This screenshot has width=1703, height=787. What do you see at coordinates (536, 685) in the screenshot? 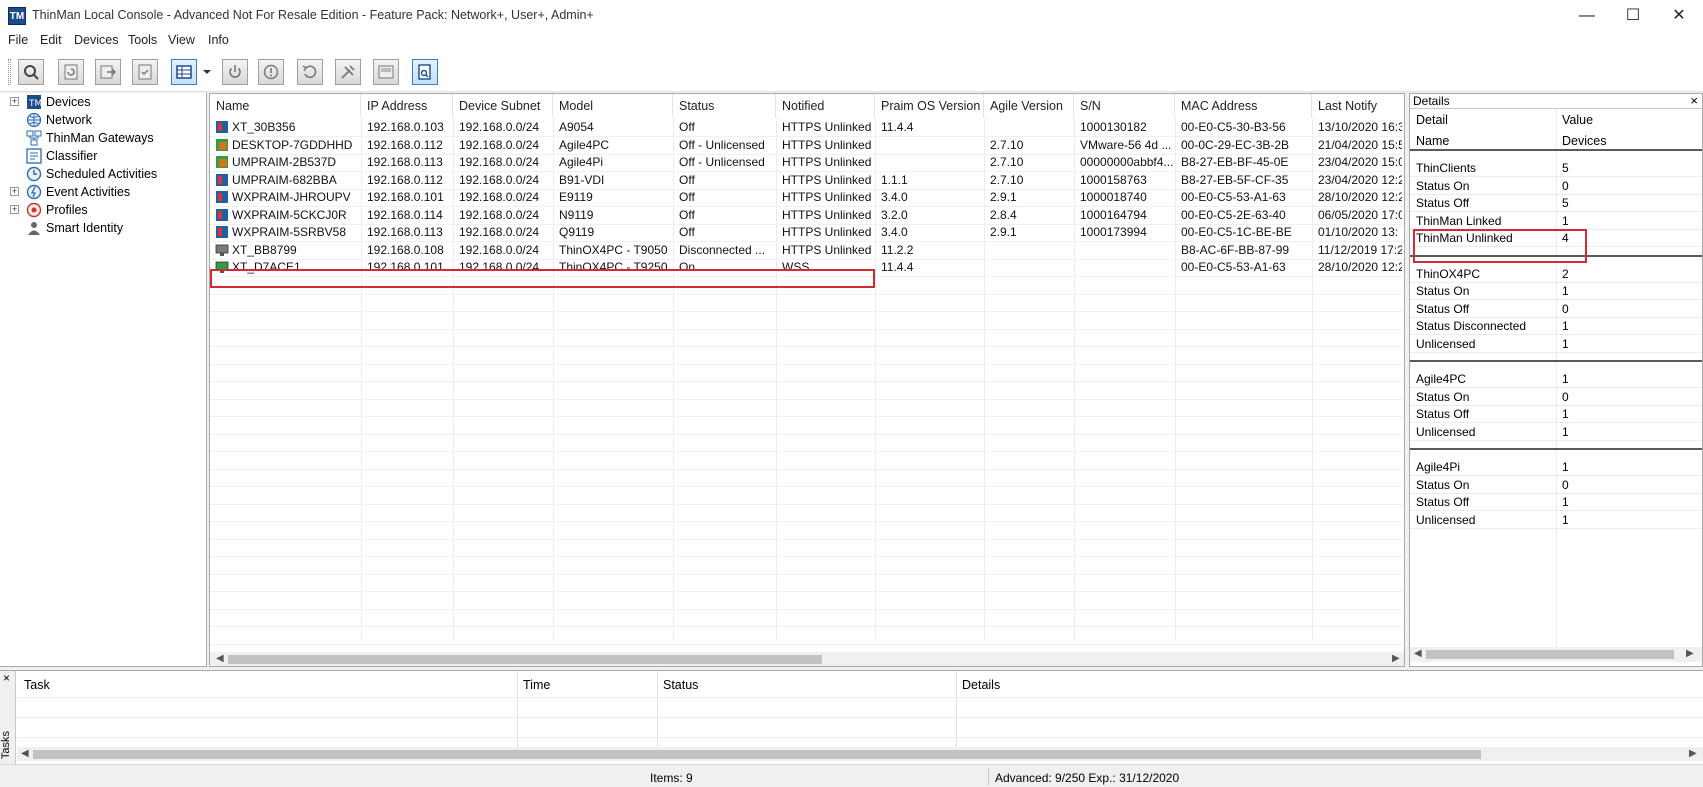
I see `tasks-column-time: Time` at bounding box center [536, 685].